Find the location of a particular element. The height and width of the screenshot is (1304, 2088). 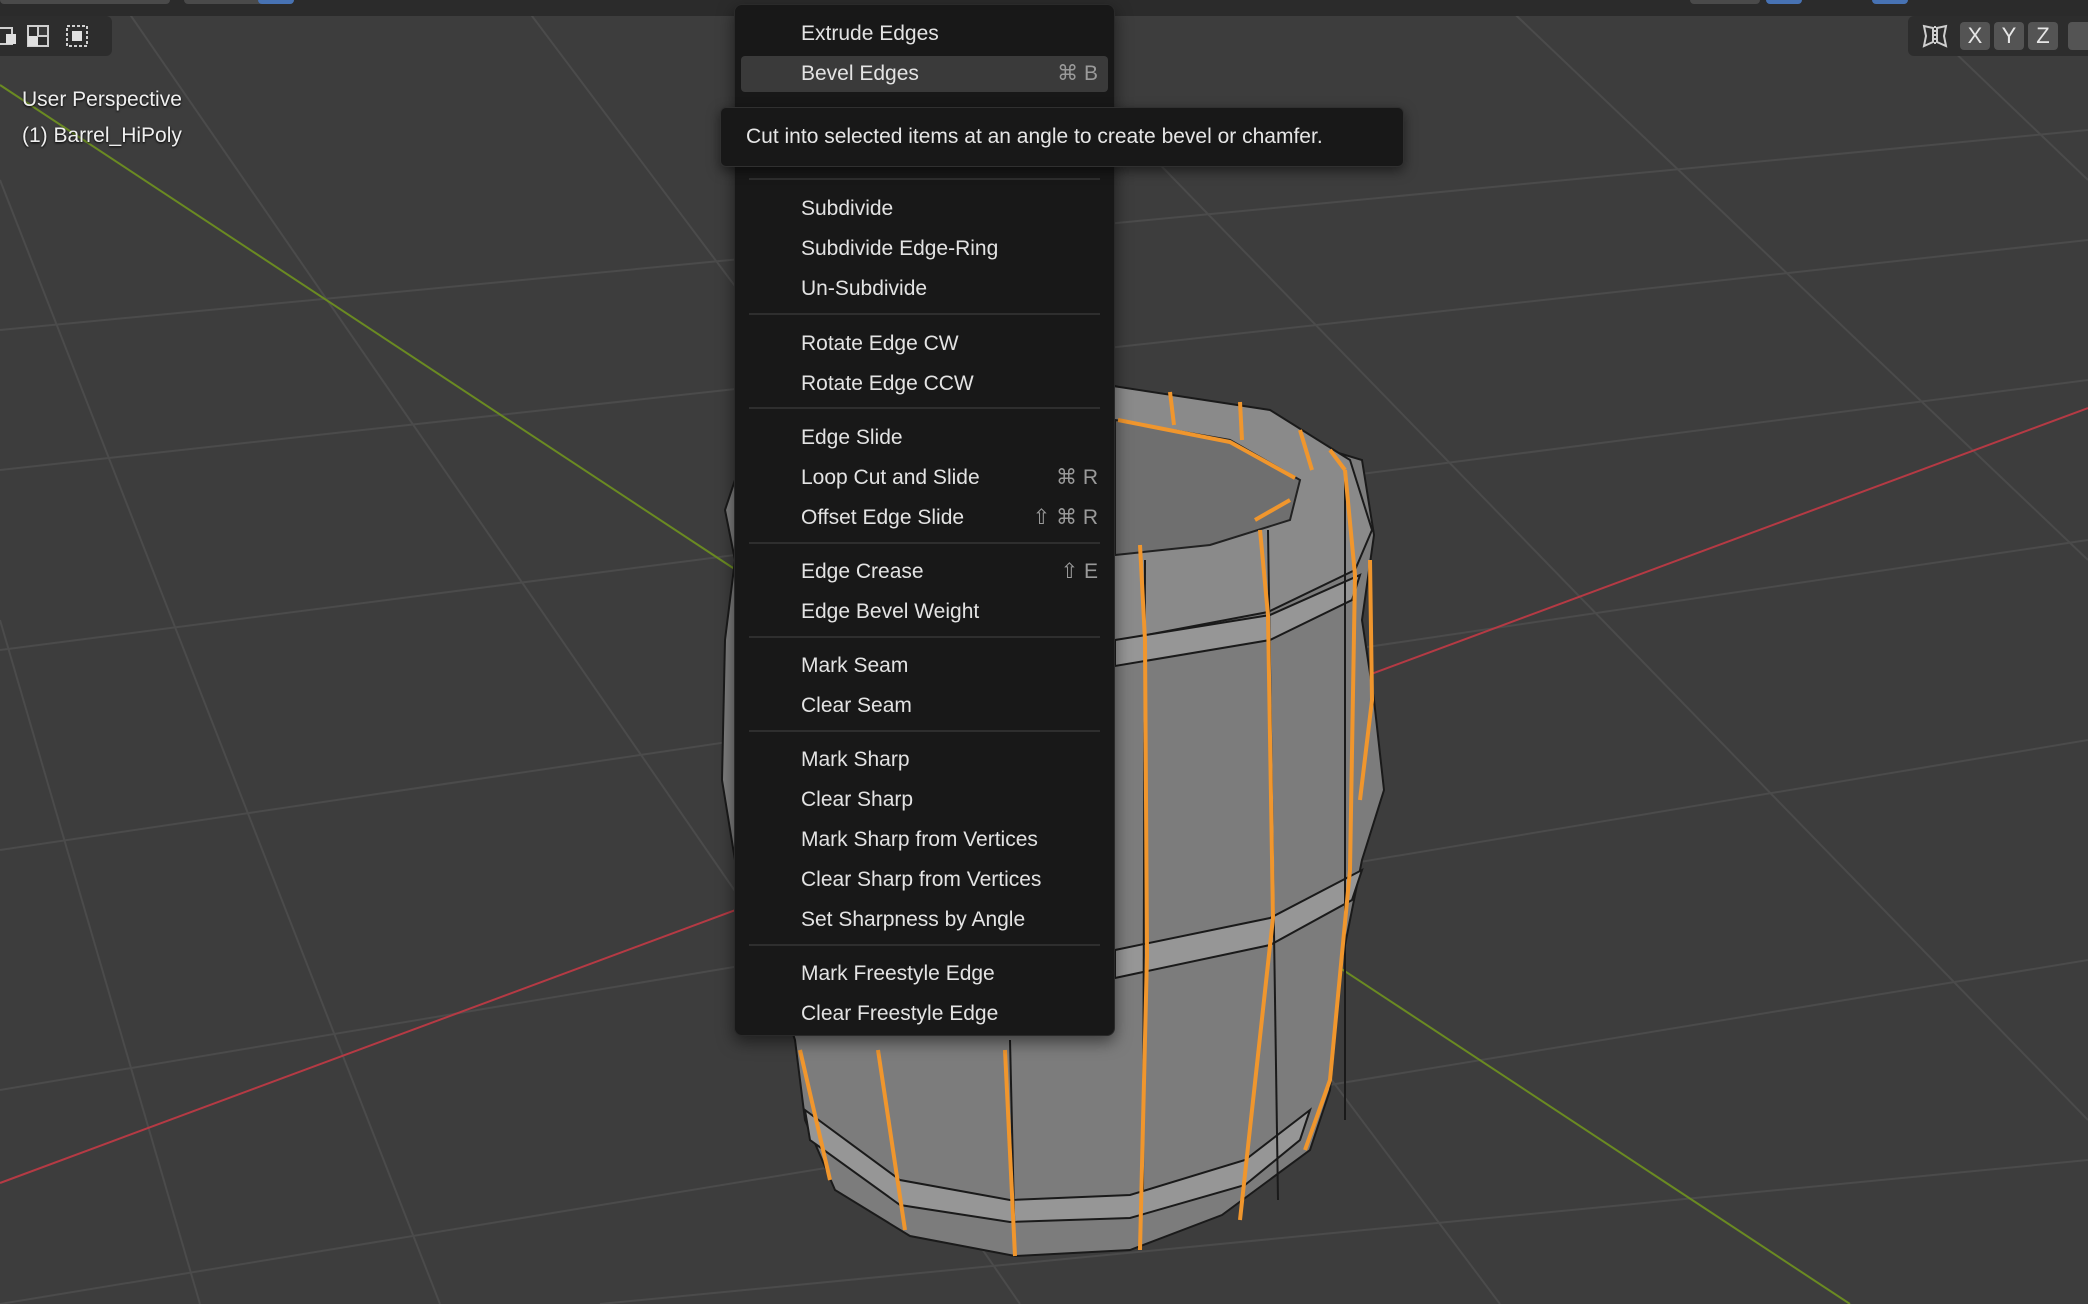

vertex-select-button is located at coordinates (11, 36).